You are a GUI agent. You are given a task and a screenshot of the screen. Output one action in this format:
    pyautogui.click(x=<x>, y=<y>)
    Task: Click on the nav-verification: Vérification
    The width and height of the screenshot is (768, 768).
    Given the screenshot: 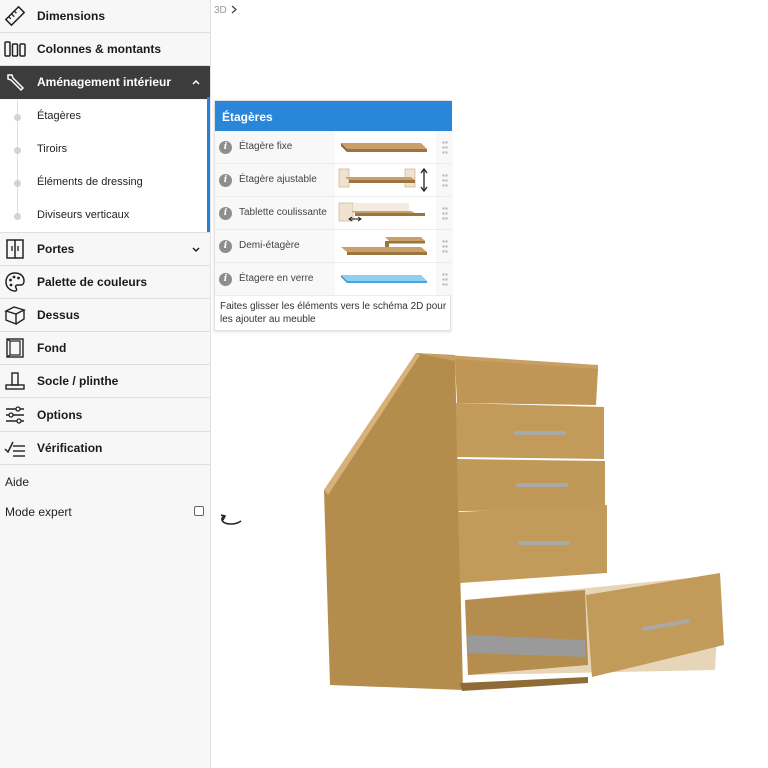 What is the action you would take?
    pyautogui.click(x=105, y=448)
    